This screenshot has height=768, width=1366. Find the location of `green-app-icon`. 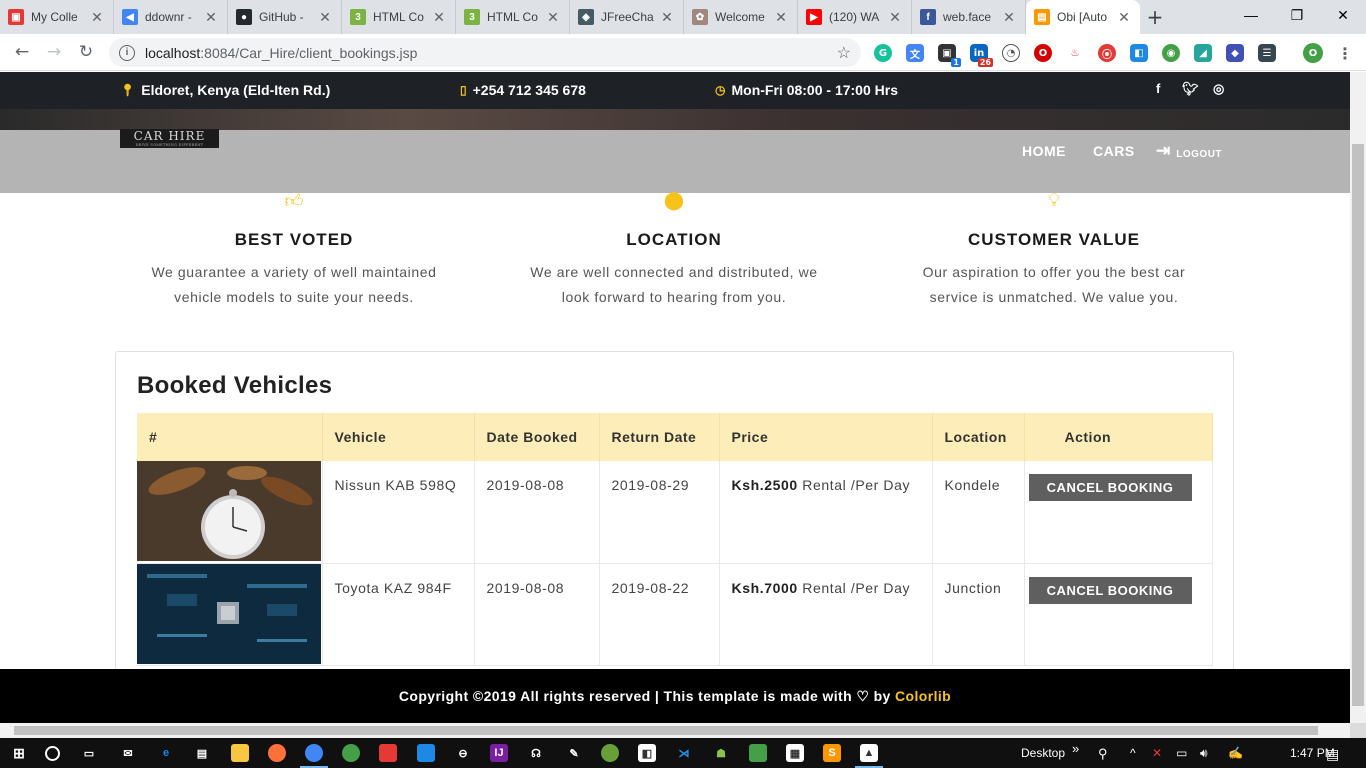

green-app-icon is located at coordinates (610, 753).